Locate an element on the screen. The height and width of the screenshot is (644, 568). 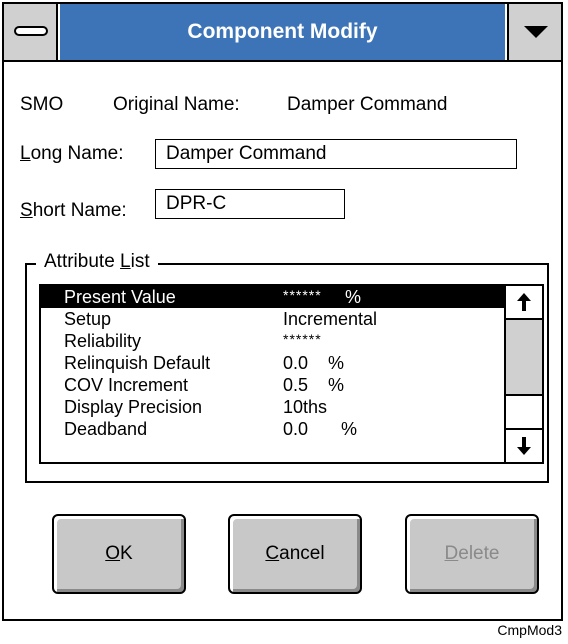
attribute-scrollbar is located at coordinates (523, 374).